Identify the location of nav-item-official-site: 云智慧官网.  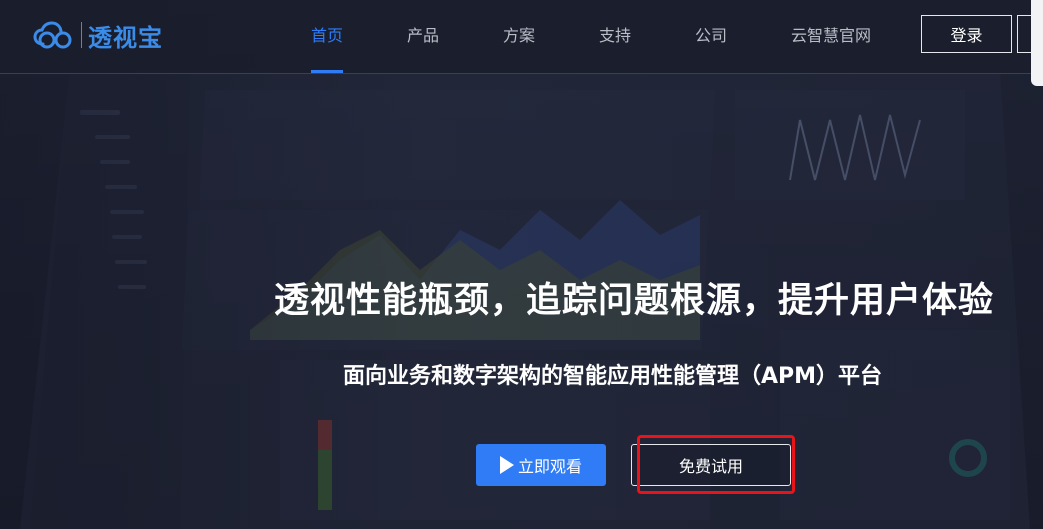
(831, 34).